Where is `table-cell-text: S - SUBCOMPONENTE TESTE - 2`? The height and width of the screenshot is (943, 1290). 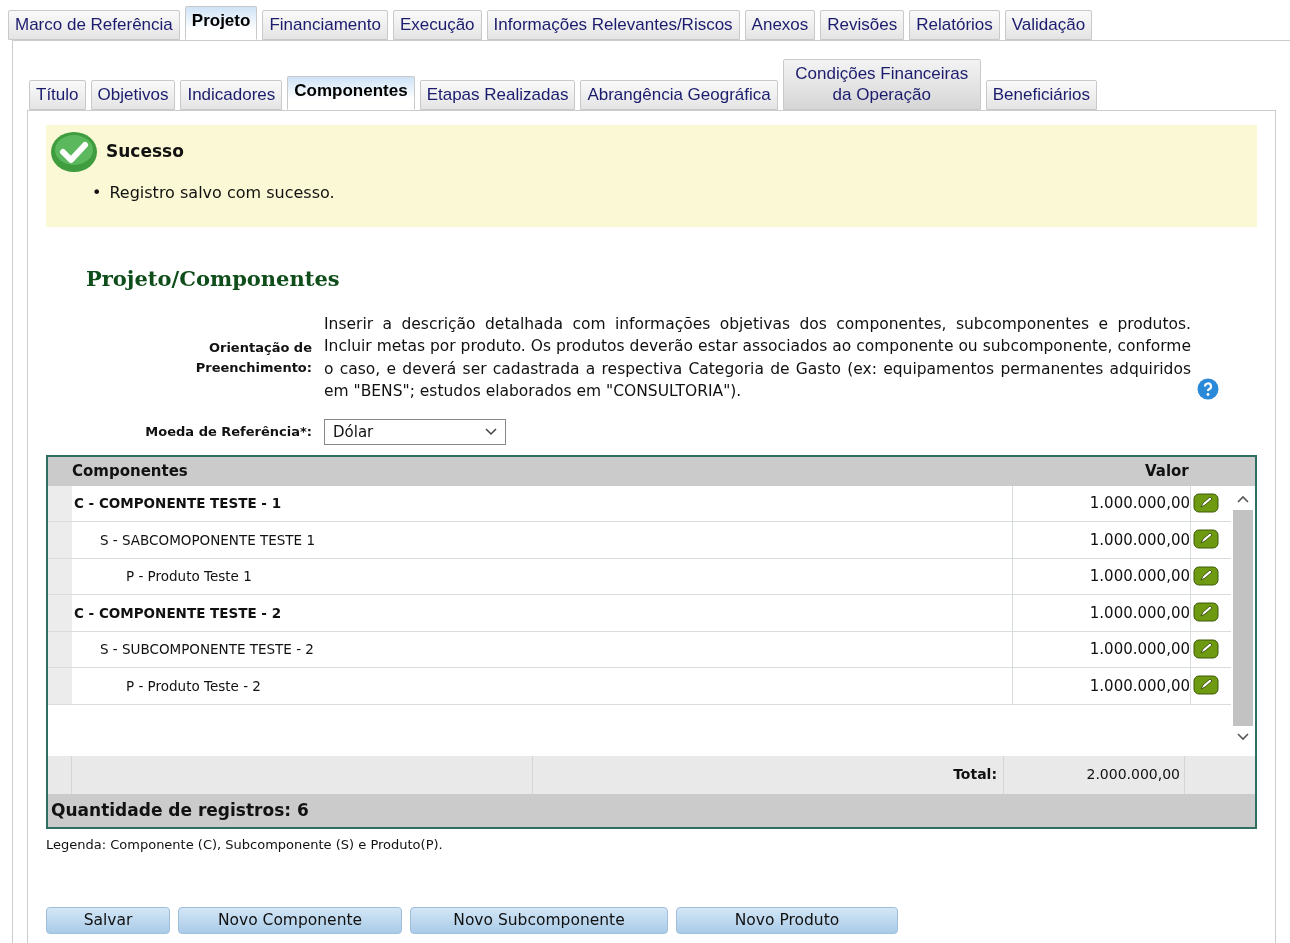
table-cell-text: S - SUBCOMPONENTE TESTE - 2 is located at coordinates (206, 650).